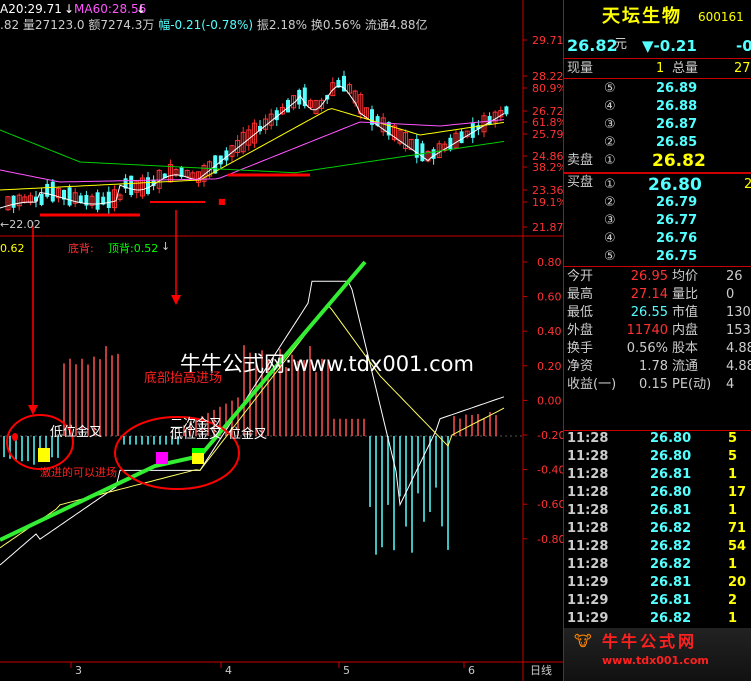  What do you see at coordinates (642, 16) in the screenshot?
I see `stock-name: 天坛生物` at bounding box center [642, 16].